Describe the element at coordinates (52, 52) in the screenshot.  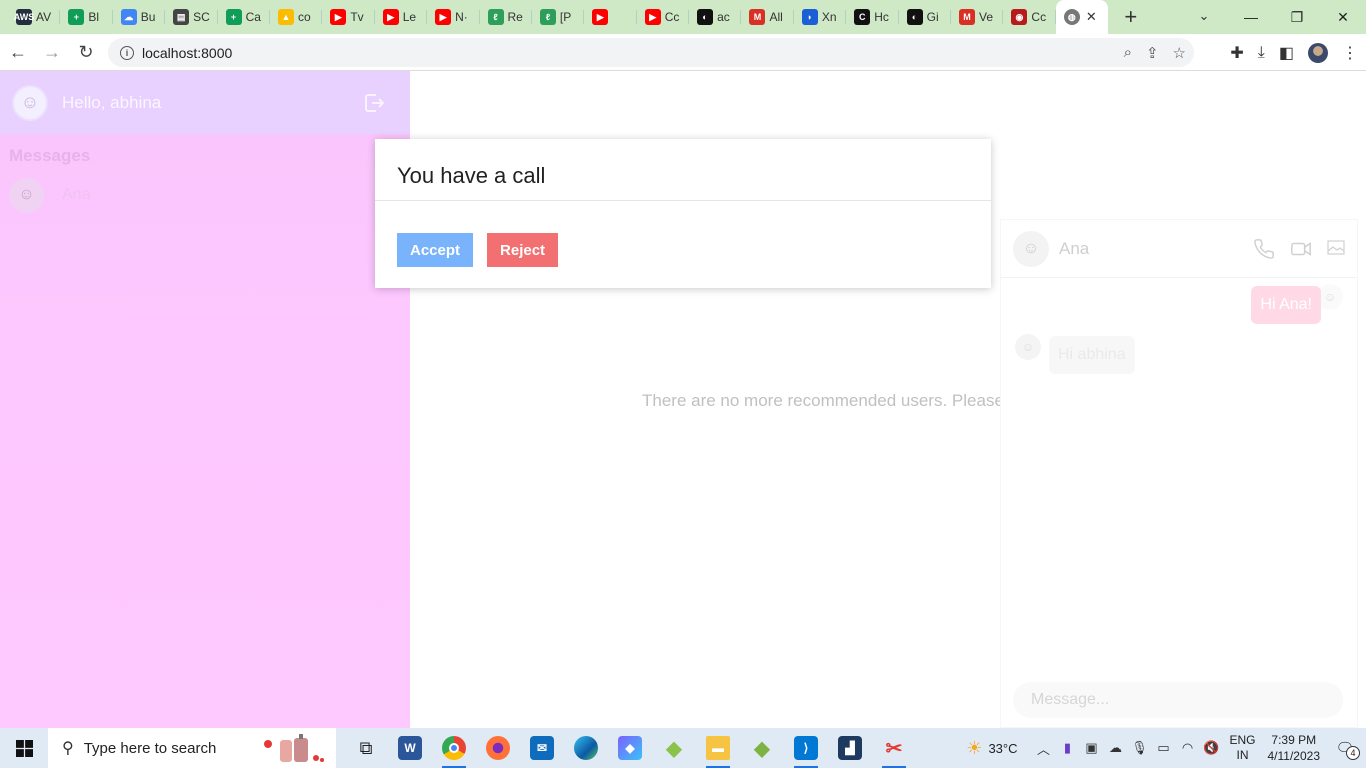
I see `forward-button: →` at that location.